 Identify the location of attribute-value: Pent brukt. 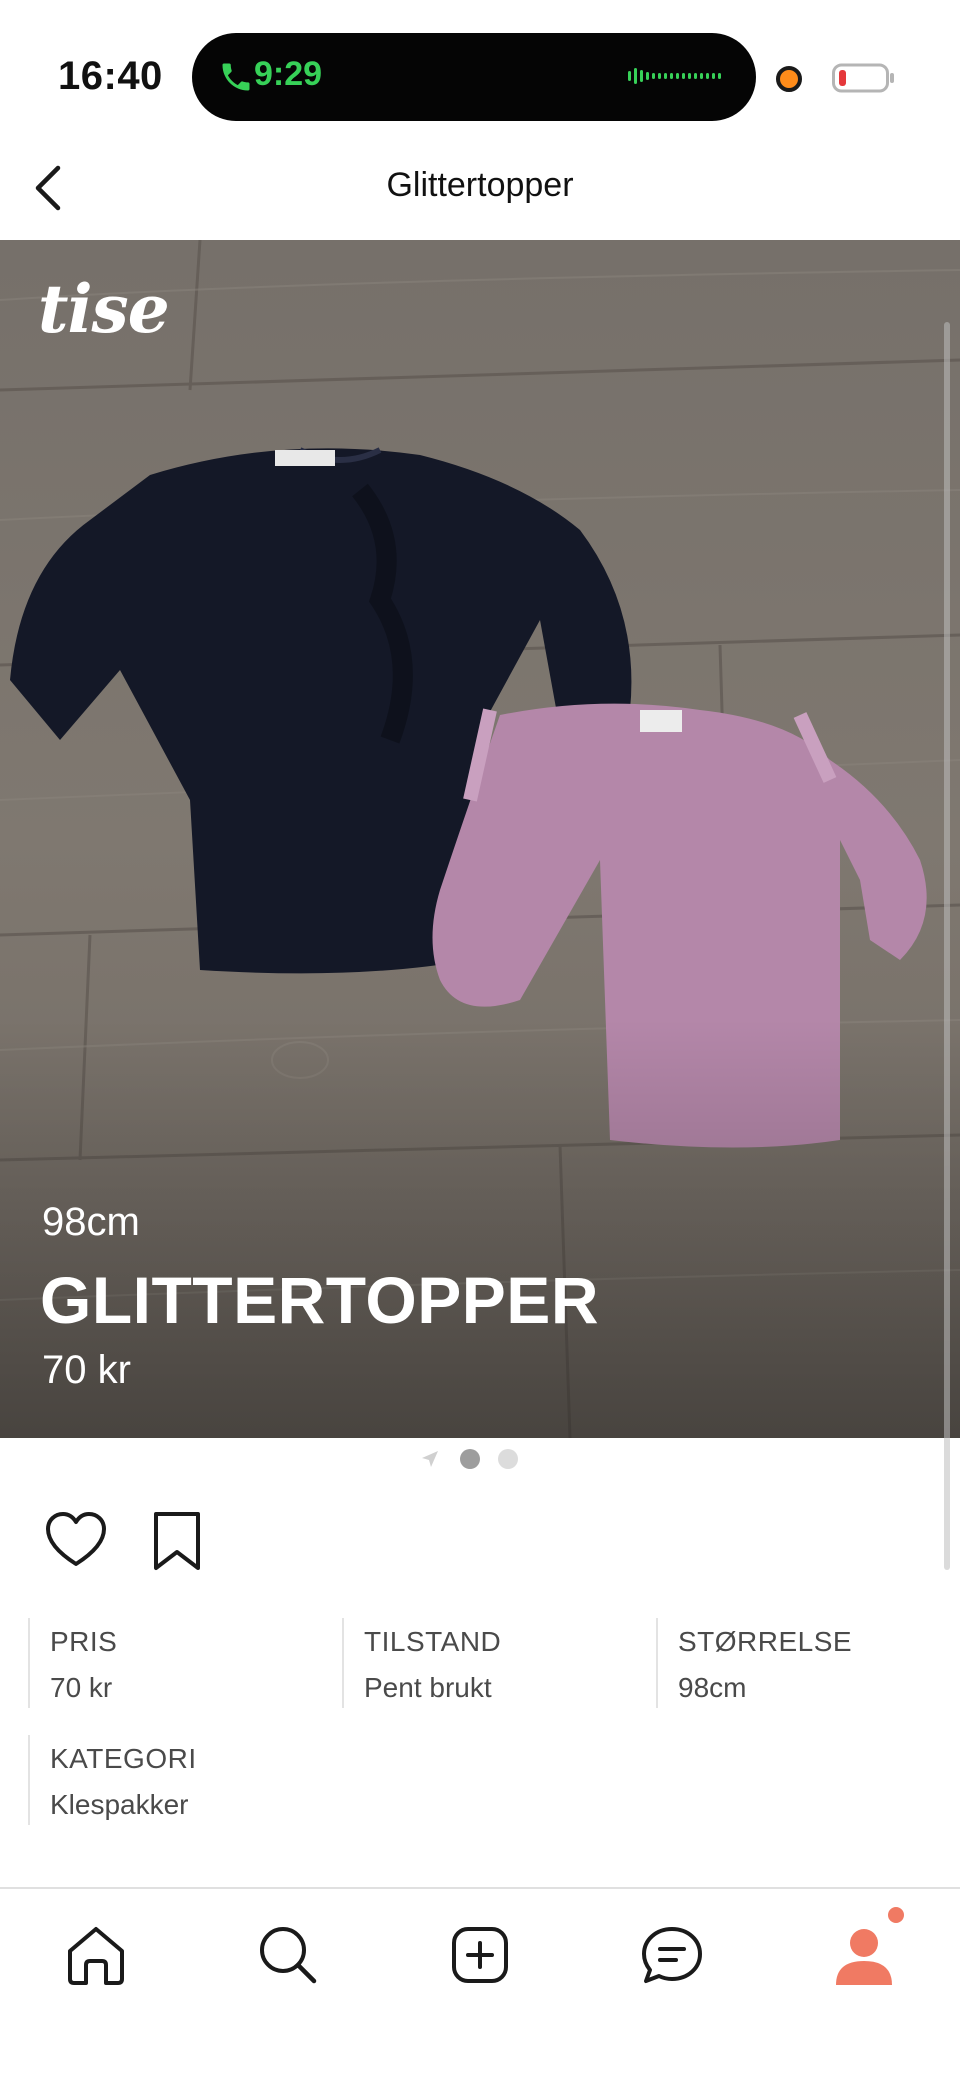
(428, 1687).